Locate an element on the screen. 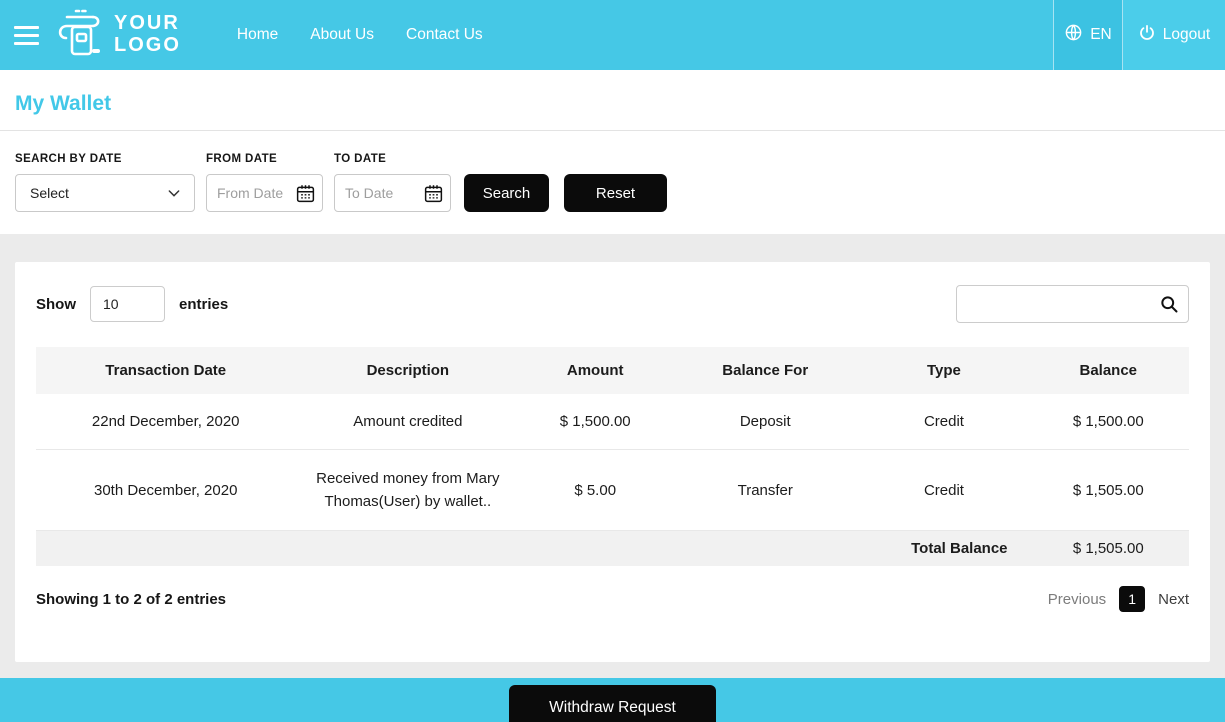 The width and height of the screenshot is (1225, 722). language-selector: EN is located at coordinates (1088, 35).